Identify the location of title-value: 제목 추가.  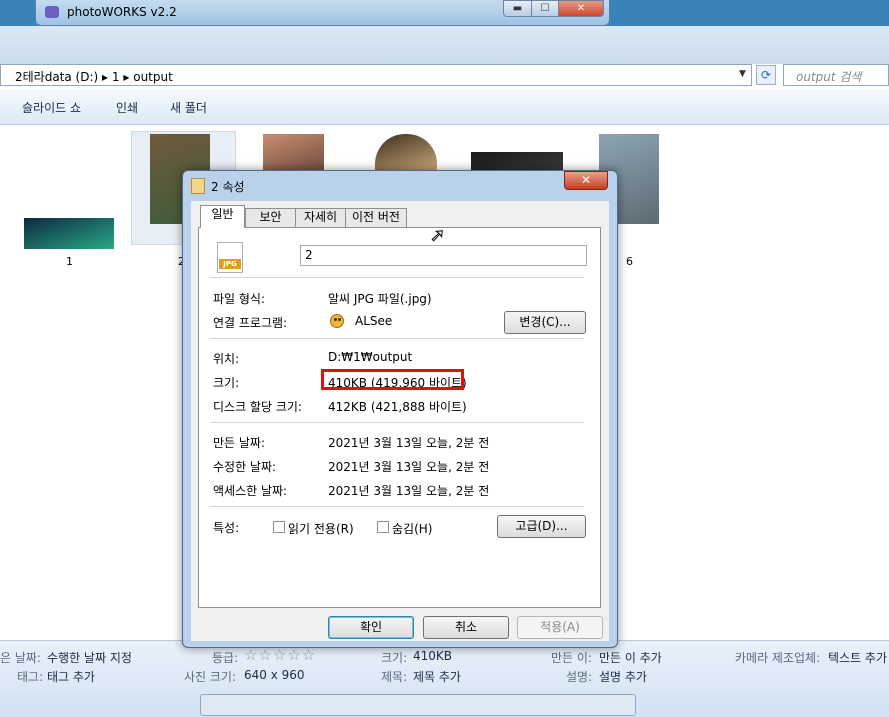
(437, 676).